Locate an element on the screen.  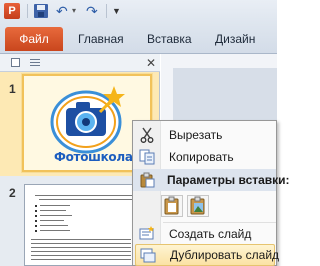
logo-text: Фотошкола is located at coordinates (93, 157).